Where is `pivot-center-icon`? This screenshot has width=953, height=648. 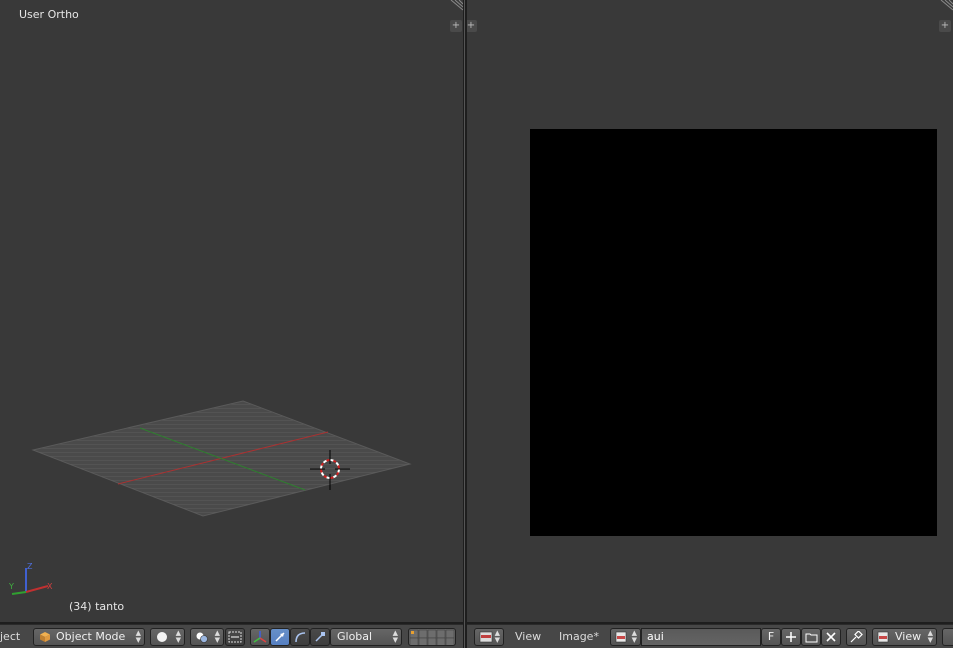 pivot-center-icon is located at coordinates (235, 637).